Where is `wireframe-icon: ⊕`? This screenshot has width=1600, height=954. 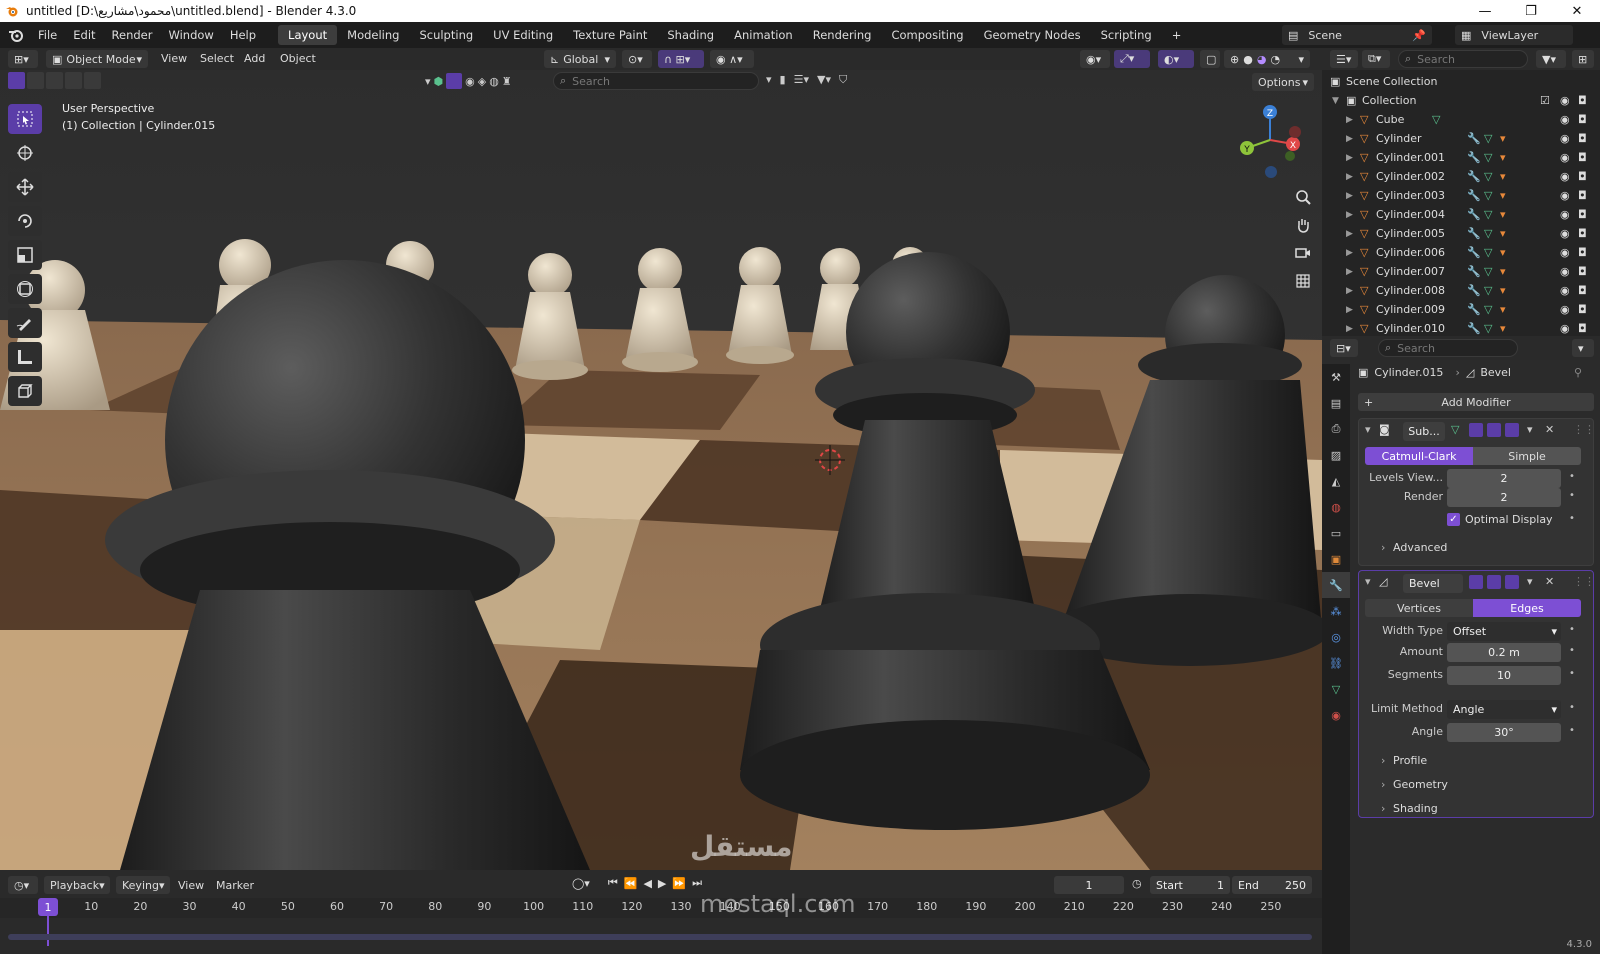
wireframe-icon: ⊕ is located at coordinates (1234, 59).